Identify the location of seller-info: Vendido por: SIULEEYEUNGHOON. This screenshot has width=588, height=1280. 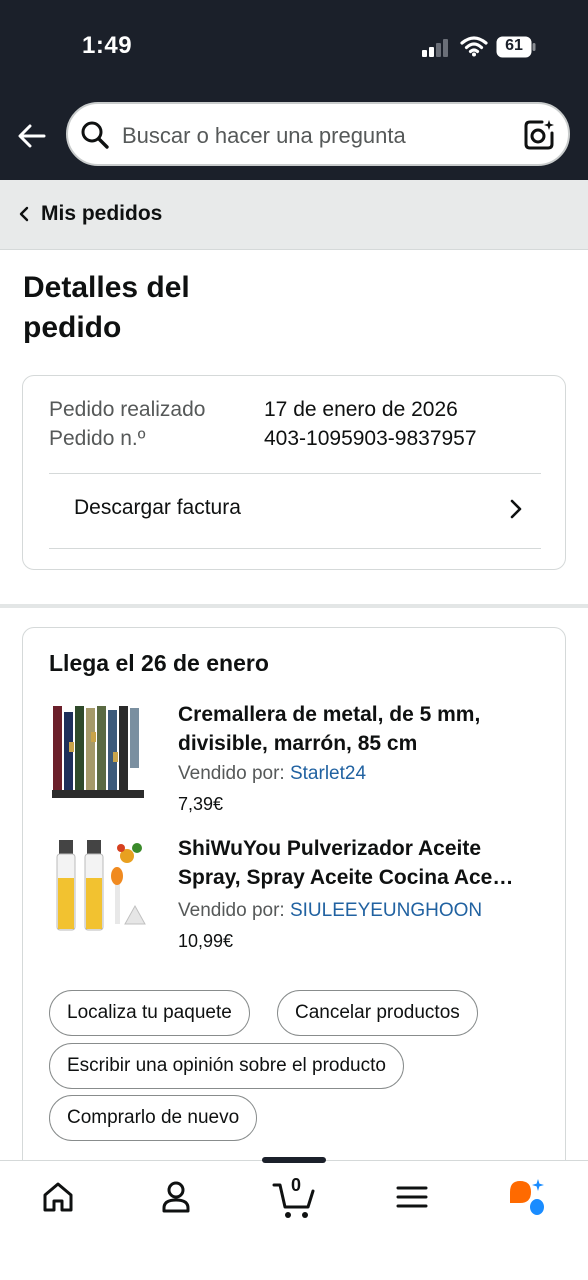
(330, 911).